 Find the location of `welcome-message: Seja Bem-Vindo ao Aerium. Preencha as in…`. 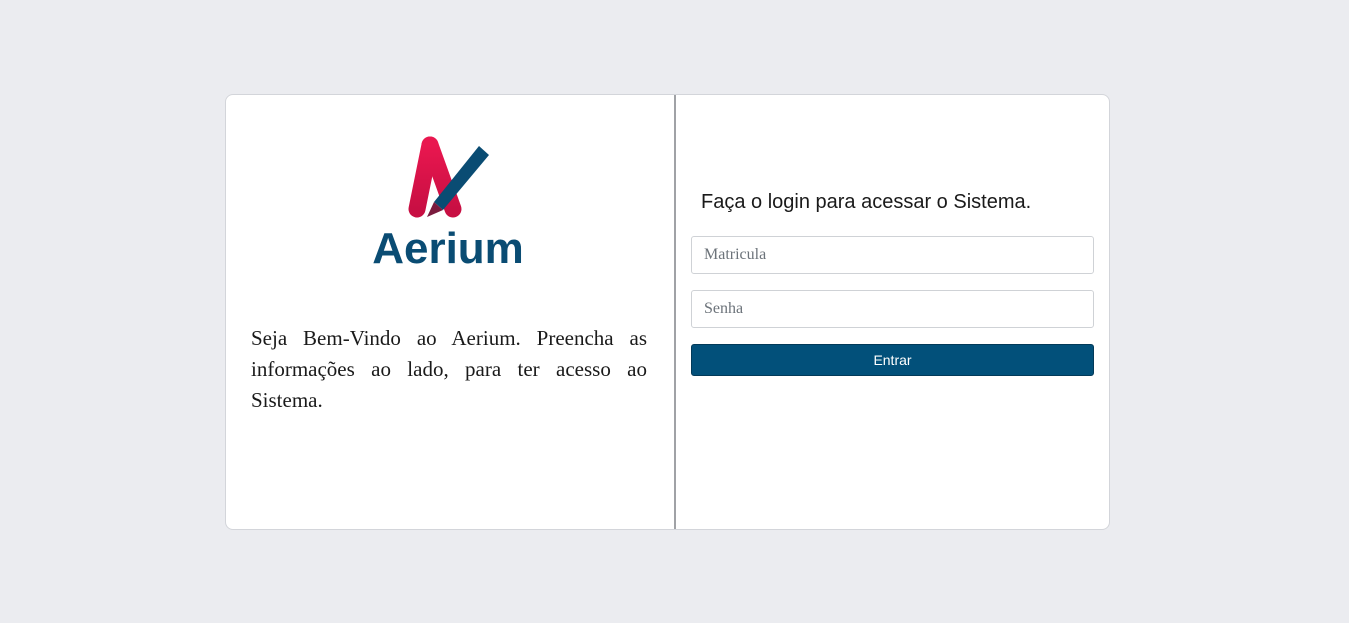

welcome-message: Seja Bem-Vindo ao Aerium. Preencha as in… is located at coordinates (449, 369).